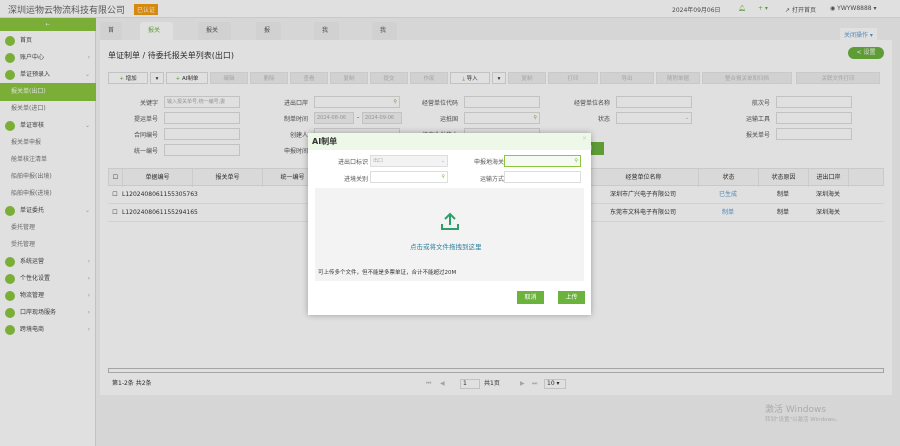 The height and width of the screenshot is (446, 900). I want to click on cancel-button: 取消, so click(530, 297).